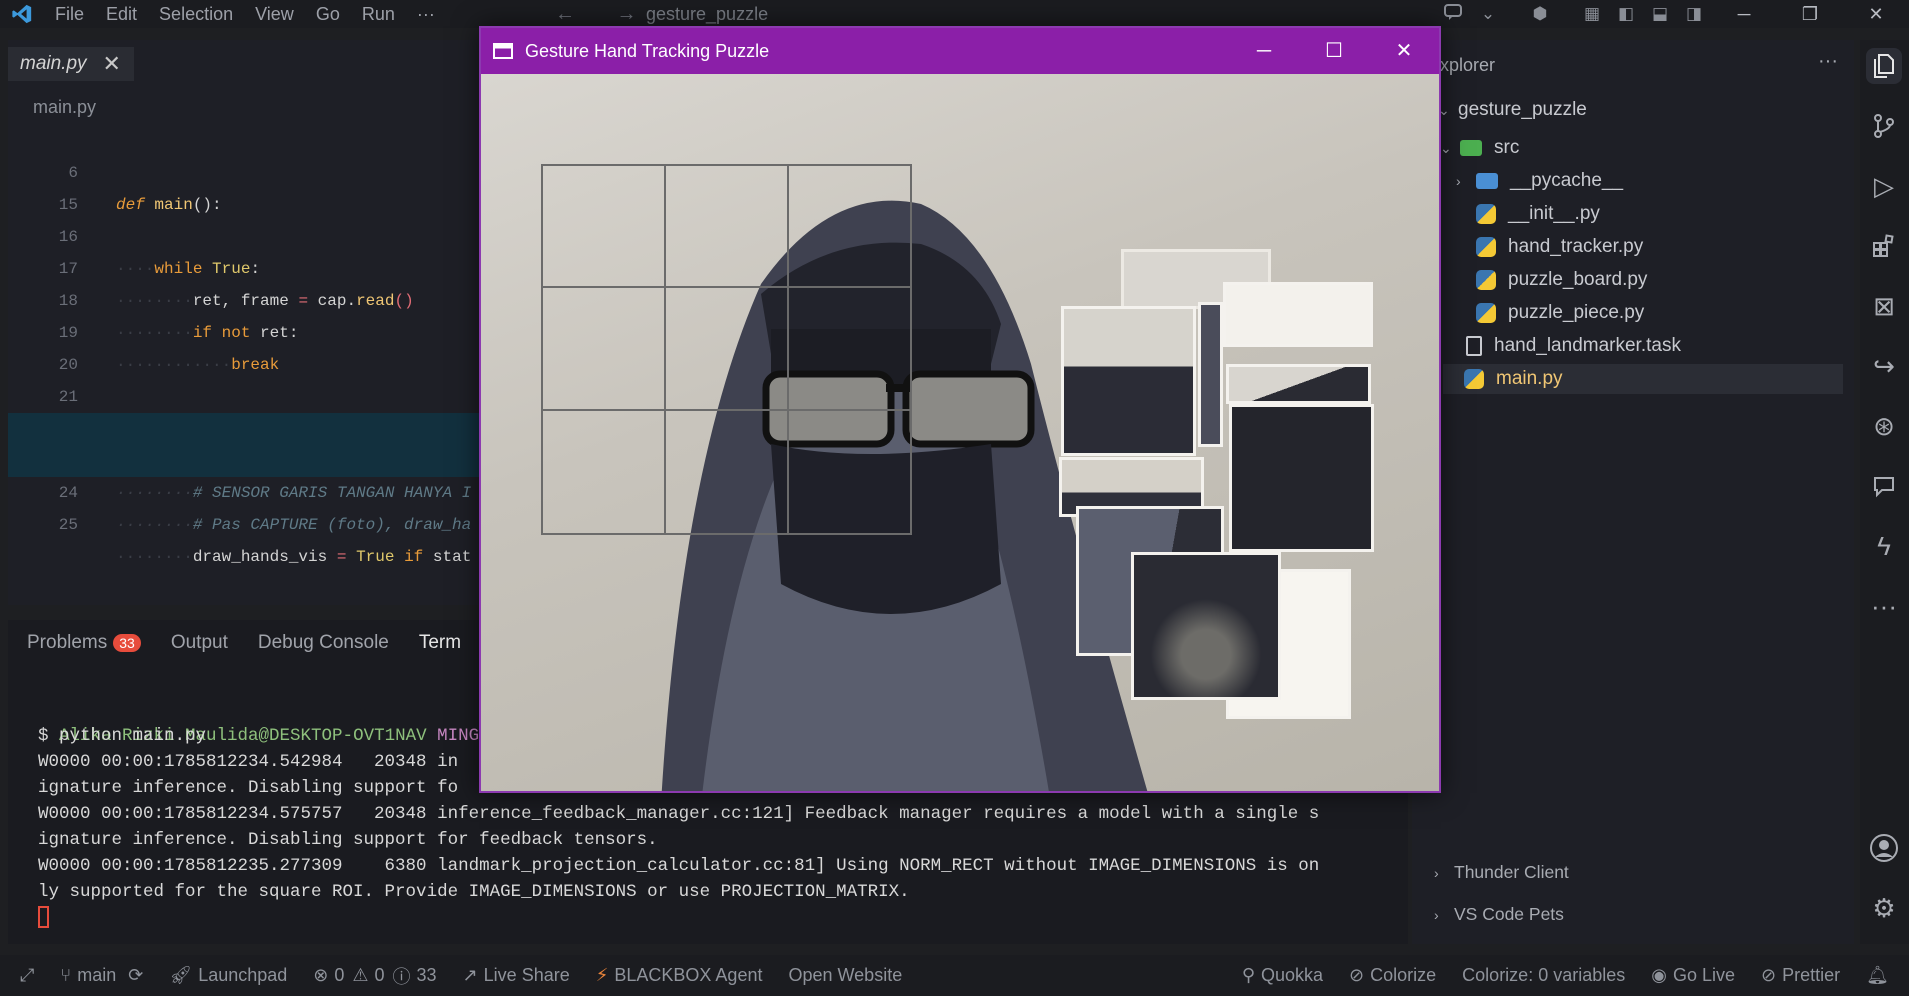 The width and height of the screenshot is (1909, 996). I want to click on branch-indicator: ⑂ main ⟳, so click(101, 975).